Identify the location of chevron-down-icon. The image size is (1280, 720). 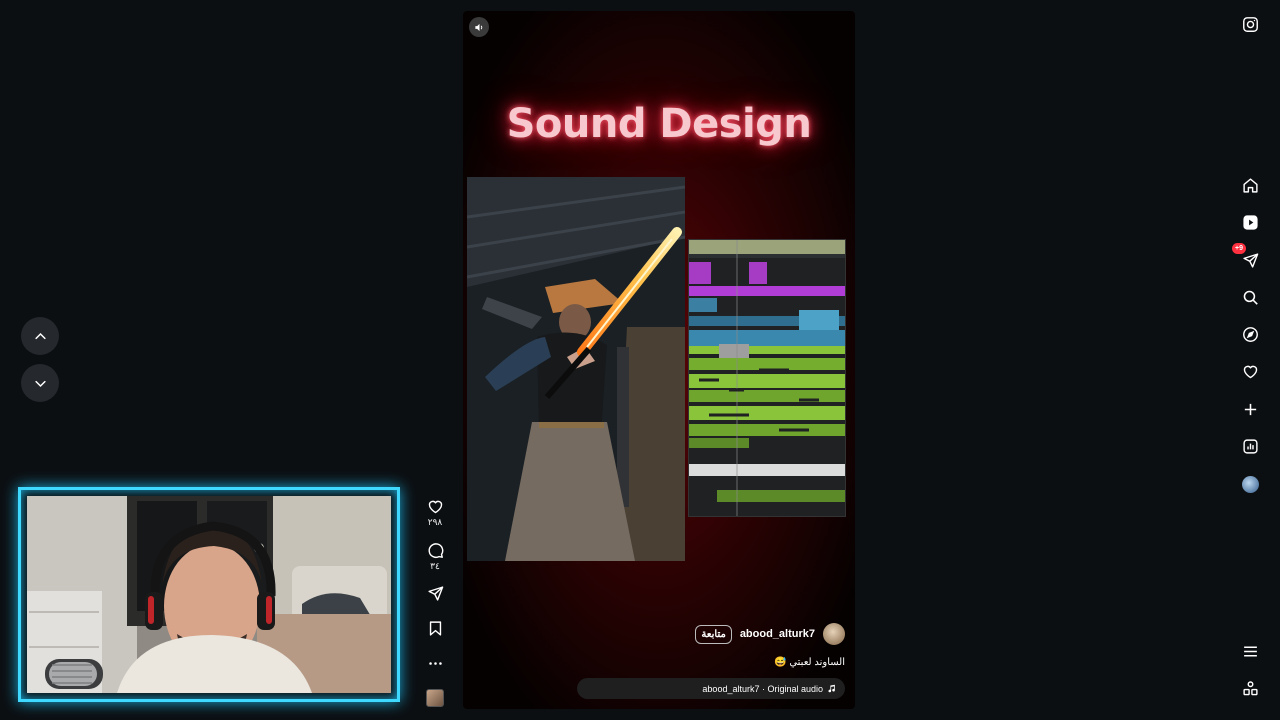
(40, 383).